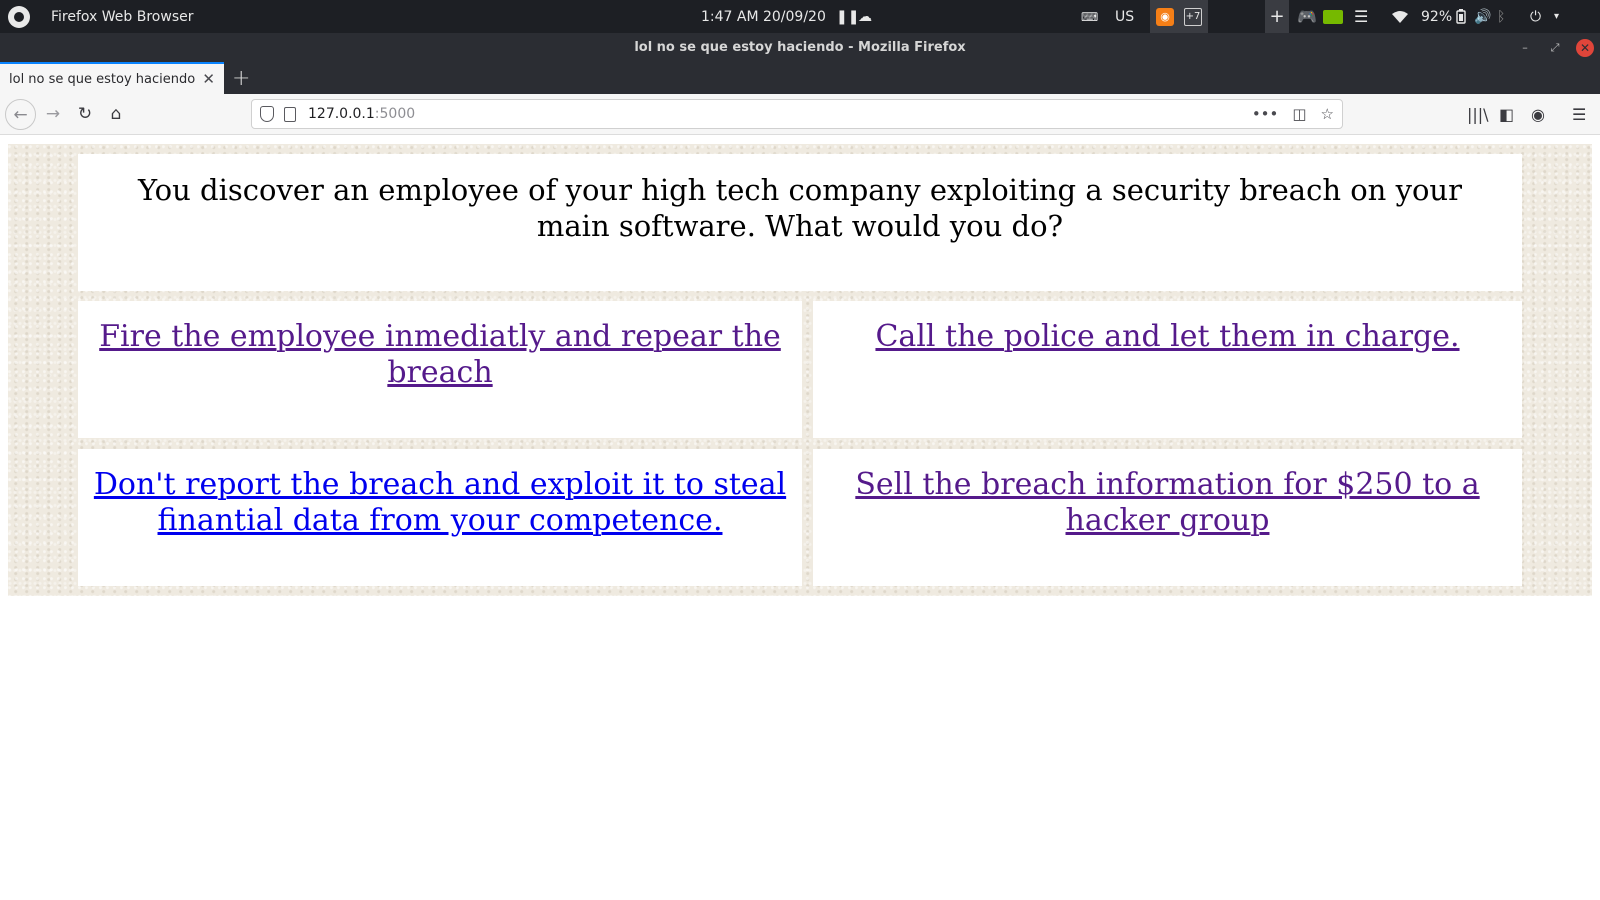  I want to click on url-text: 127.0.0.1:5000, so click(361, 114).